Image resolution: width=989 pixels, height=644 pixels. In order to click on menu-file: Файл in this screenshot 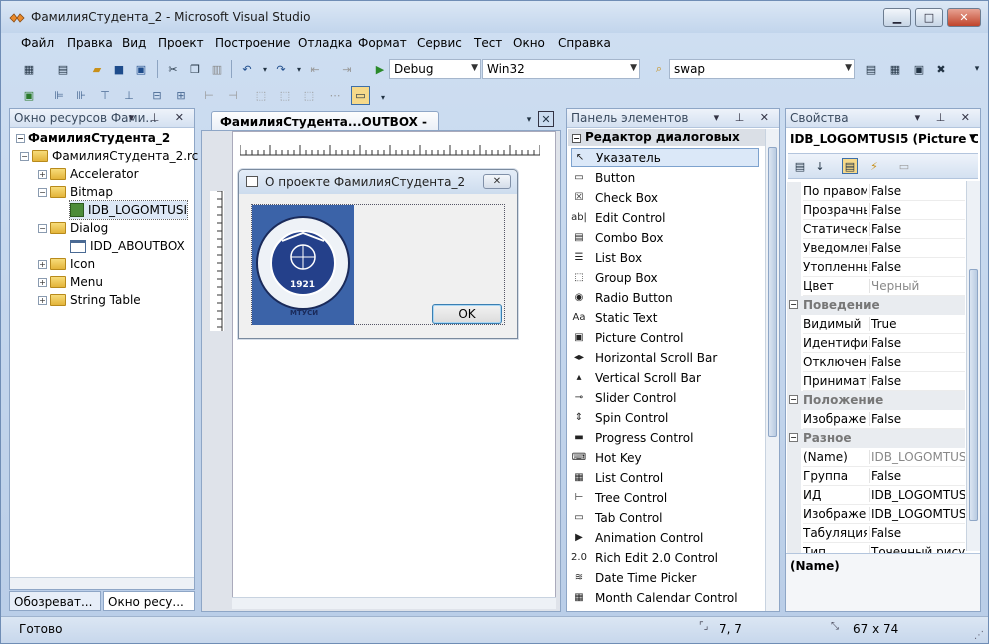, I will do `click(37, 43)`.